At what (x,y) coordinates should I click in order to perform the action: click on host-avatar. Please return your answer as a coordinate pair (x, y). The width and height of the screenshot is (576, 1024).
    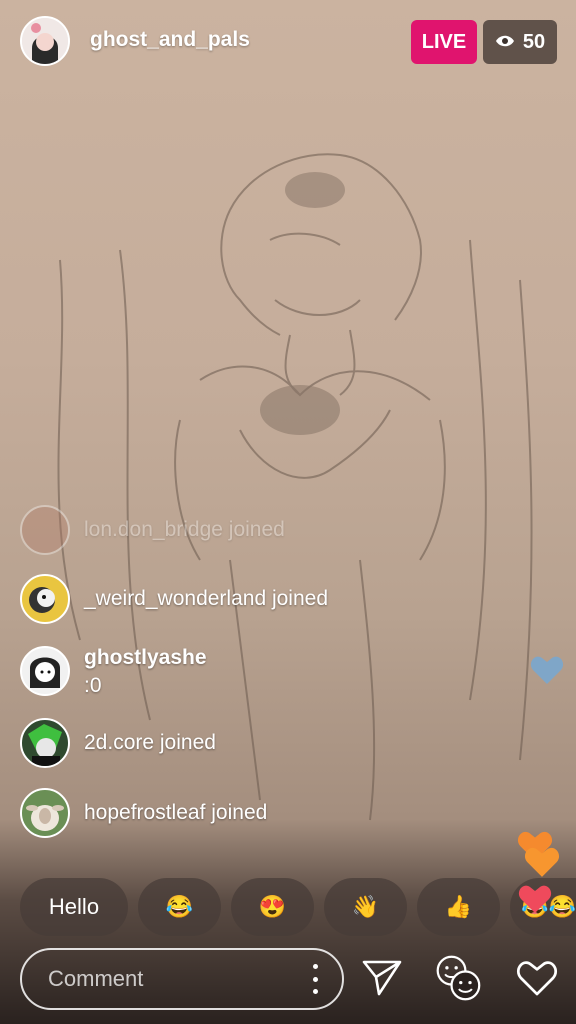
    Looking at the image, I should click on (45, 41).